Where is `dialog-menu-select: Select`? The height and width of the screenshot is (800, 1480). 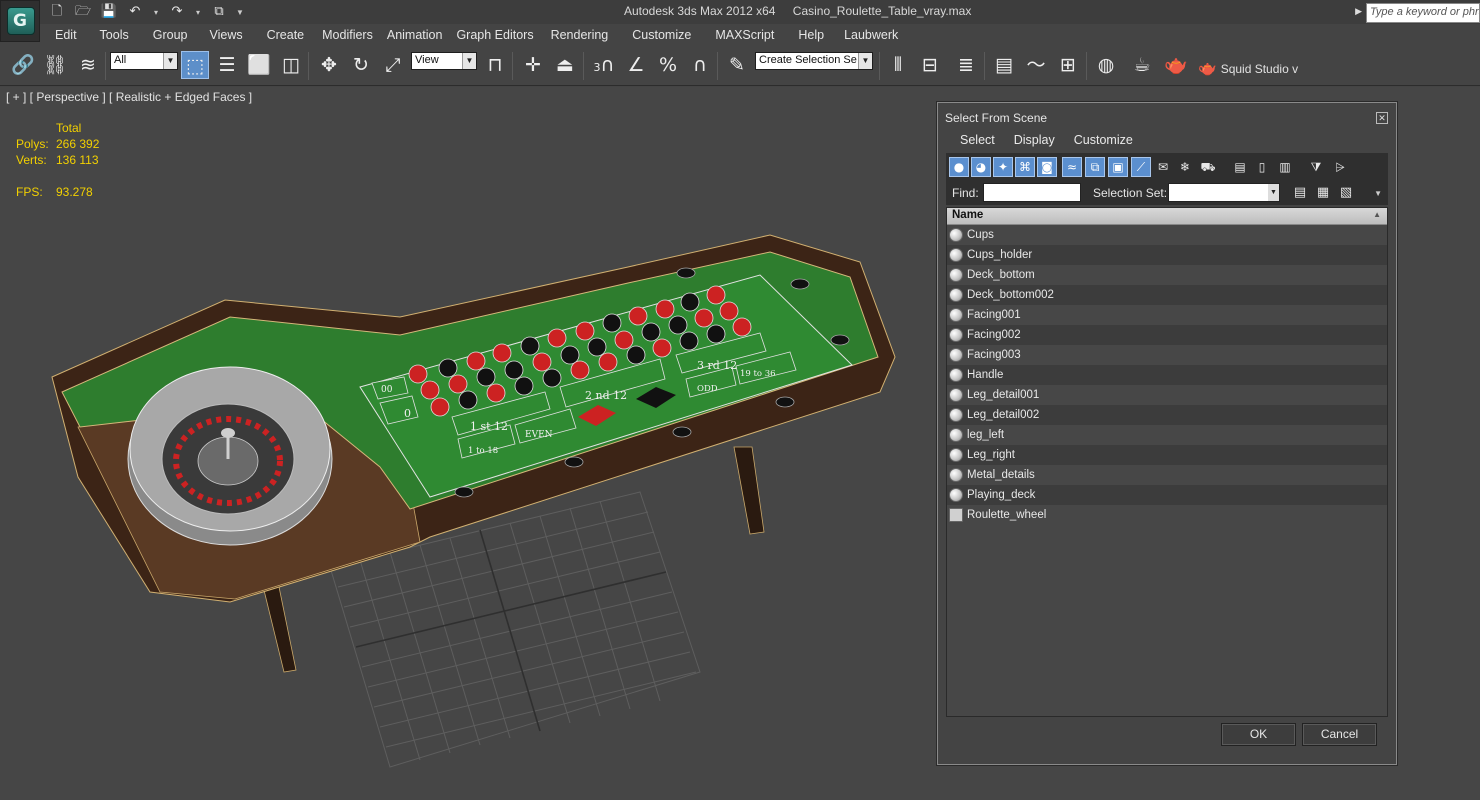 dialog-menu-select: Select is located at coordinates (977, 140).